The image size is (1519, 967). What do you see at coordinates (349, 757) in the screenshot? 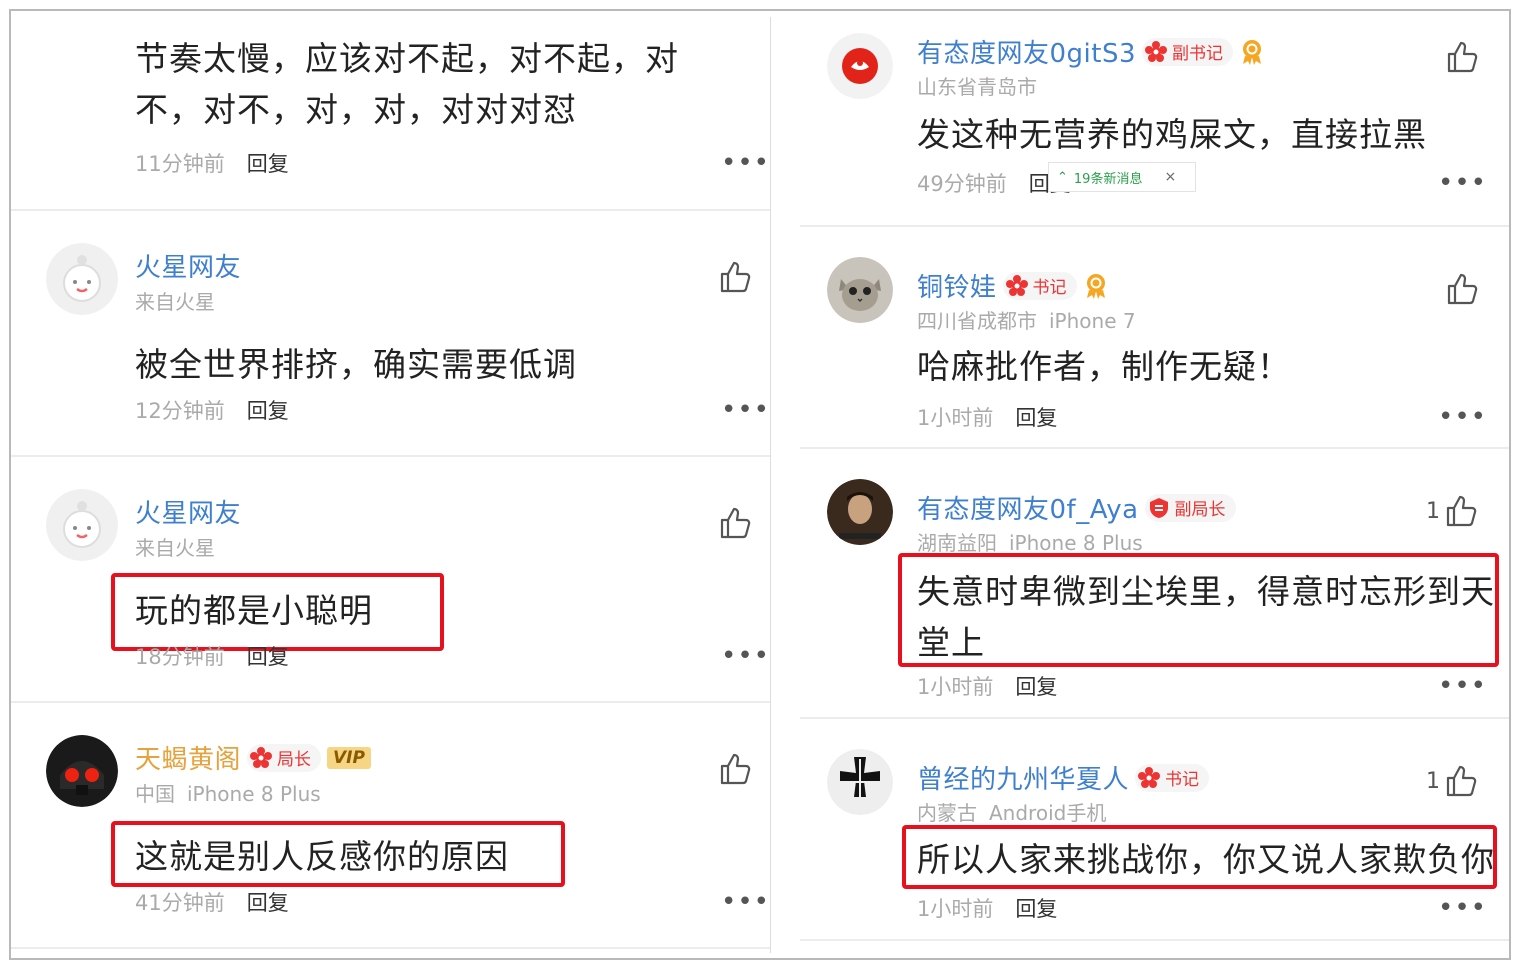
I see `vip-badge: VIP` at bounding box center [349, 757].